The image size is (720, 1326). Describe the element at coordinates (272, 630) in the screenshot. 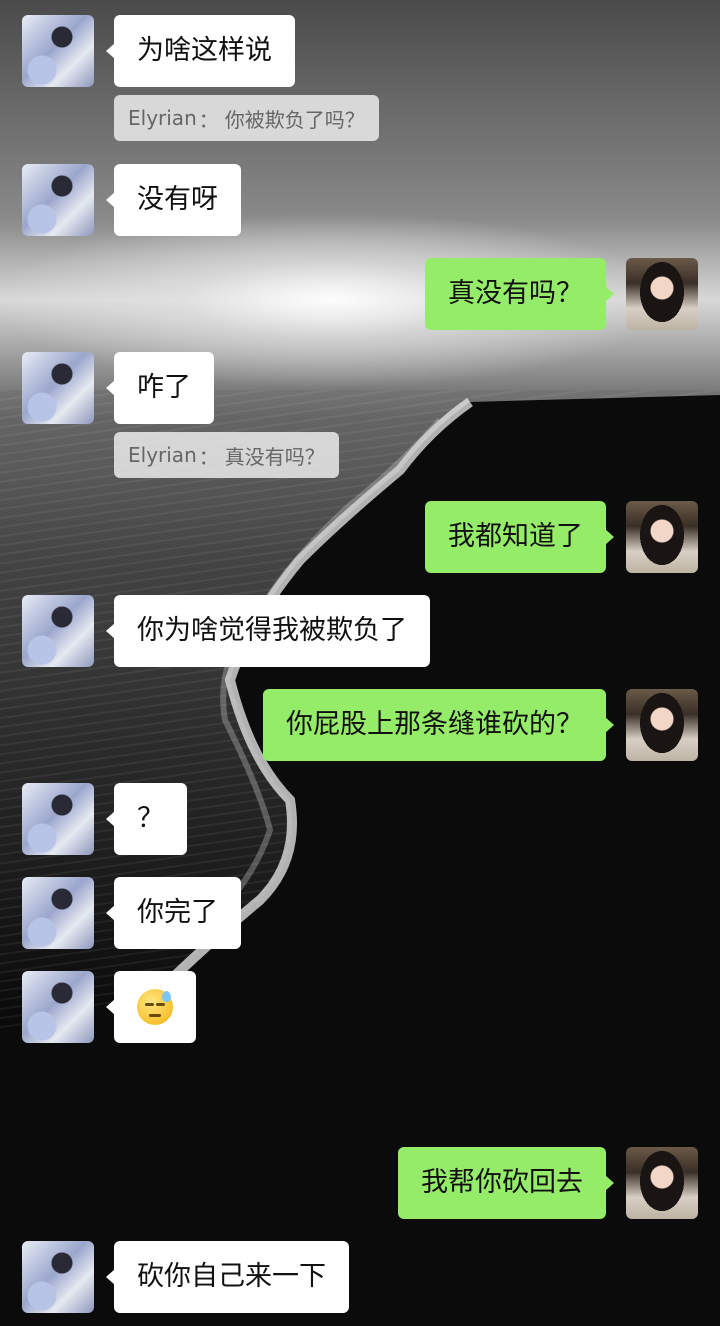

I see `message-text: 你为啥觉得我被欺负了` at that location.